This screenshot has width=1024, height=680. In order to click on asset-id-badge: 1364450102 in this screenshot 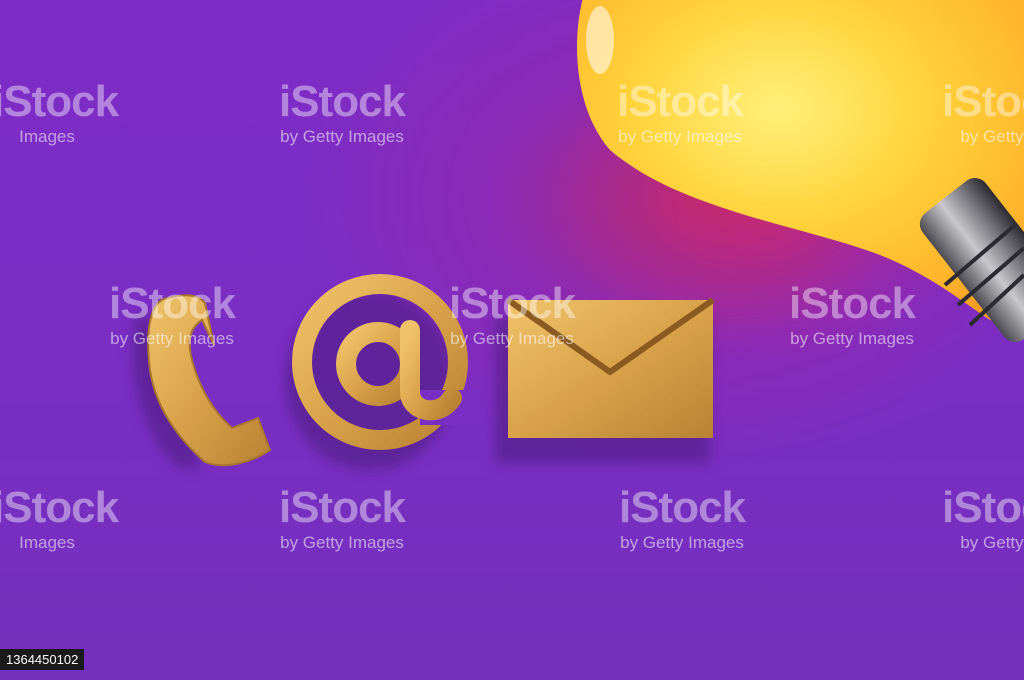, I will do `click(42, 659)`.